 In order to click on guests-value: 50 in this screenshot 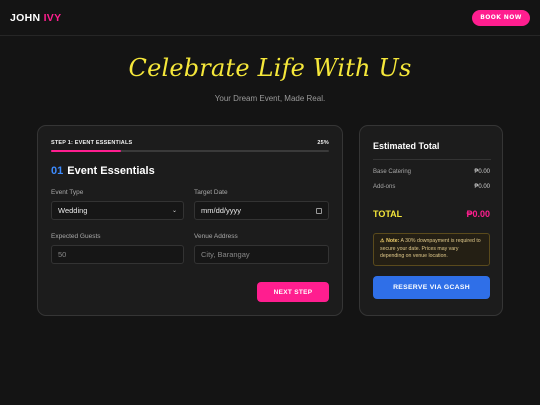, I will do `click(62, 254)`.